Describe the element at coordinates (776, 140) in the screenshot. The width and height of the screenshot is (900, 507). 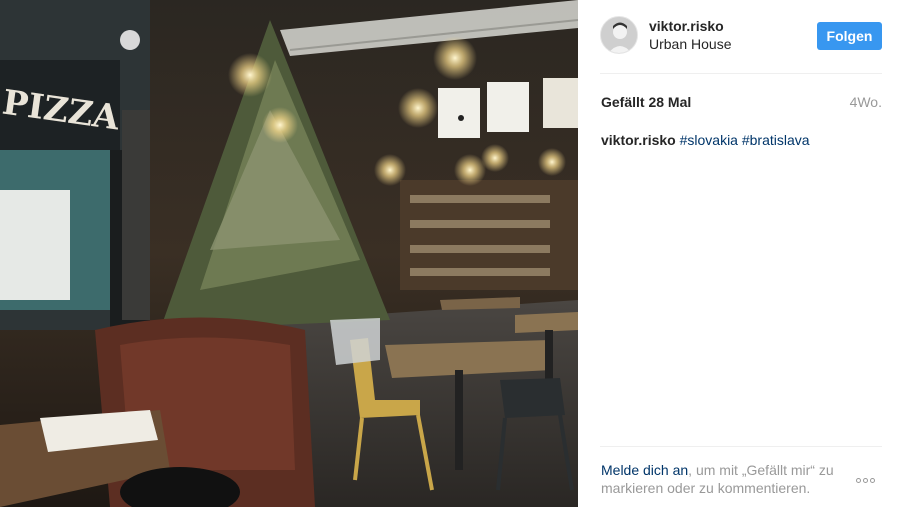
I see `hashtag-bratislava: #bratislava` at that location.